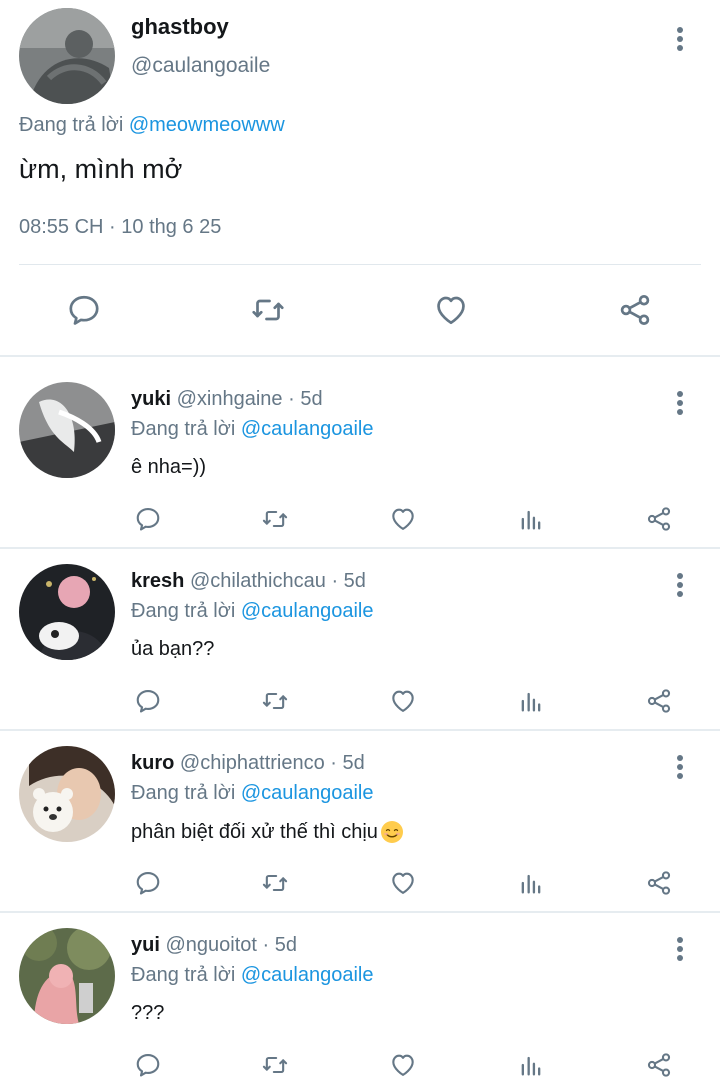 This screenshot has width=720, height=1089. What do you see at coordinates (157, 581) in the screenshot?
I see `display-name: kresh` at bounding box center [157, 581].